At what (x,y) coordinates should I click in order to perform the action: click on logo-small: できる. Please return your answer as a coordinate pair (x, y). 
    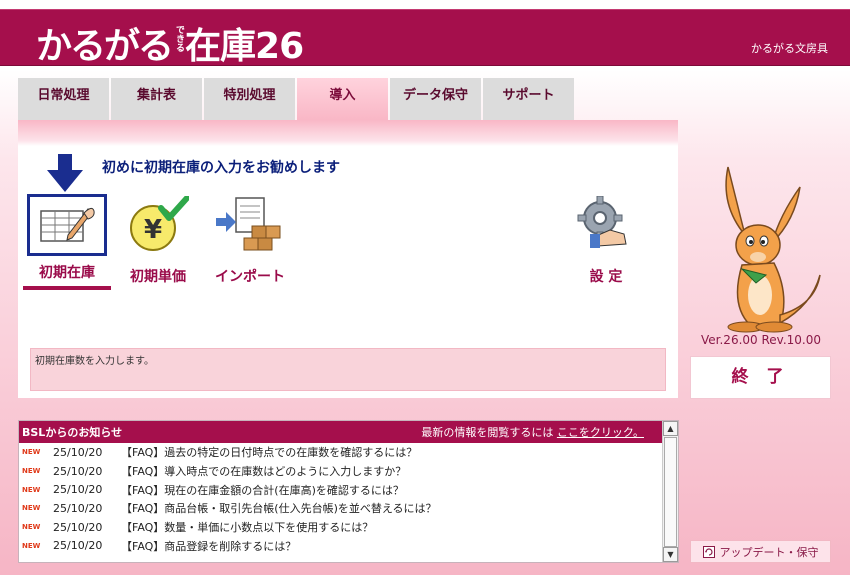
    Looking at the image, I should click on (179, 38).